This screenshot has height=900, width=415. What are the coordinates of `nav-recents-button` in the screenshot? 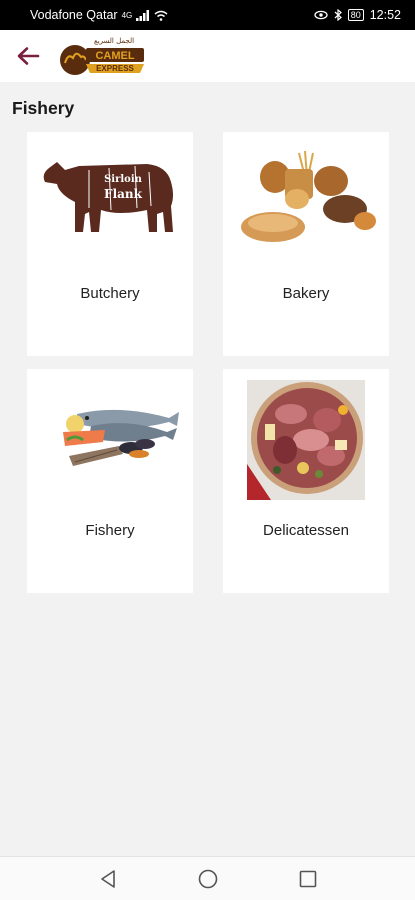 It's located at (308, 879).